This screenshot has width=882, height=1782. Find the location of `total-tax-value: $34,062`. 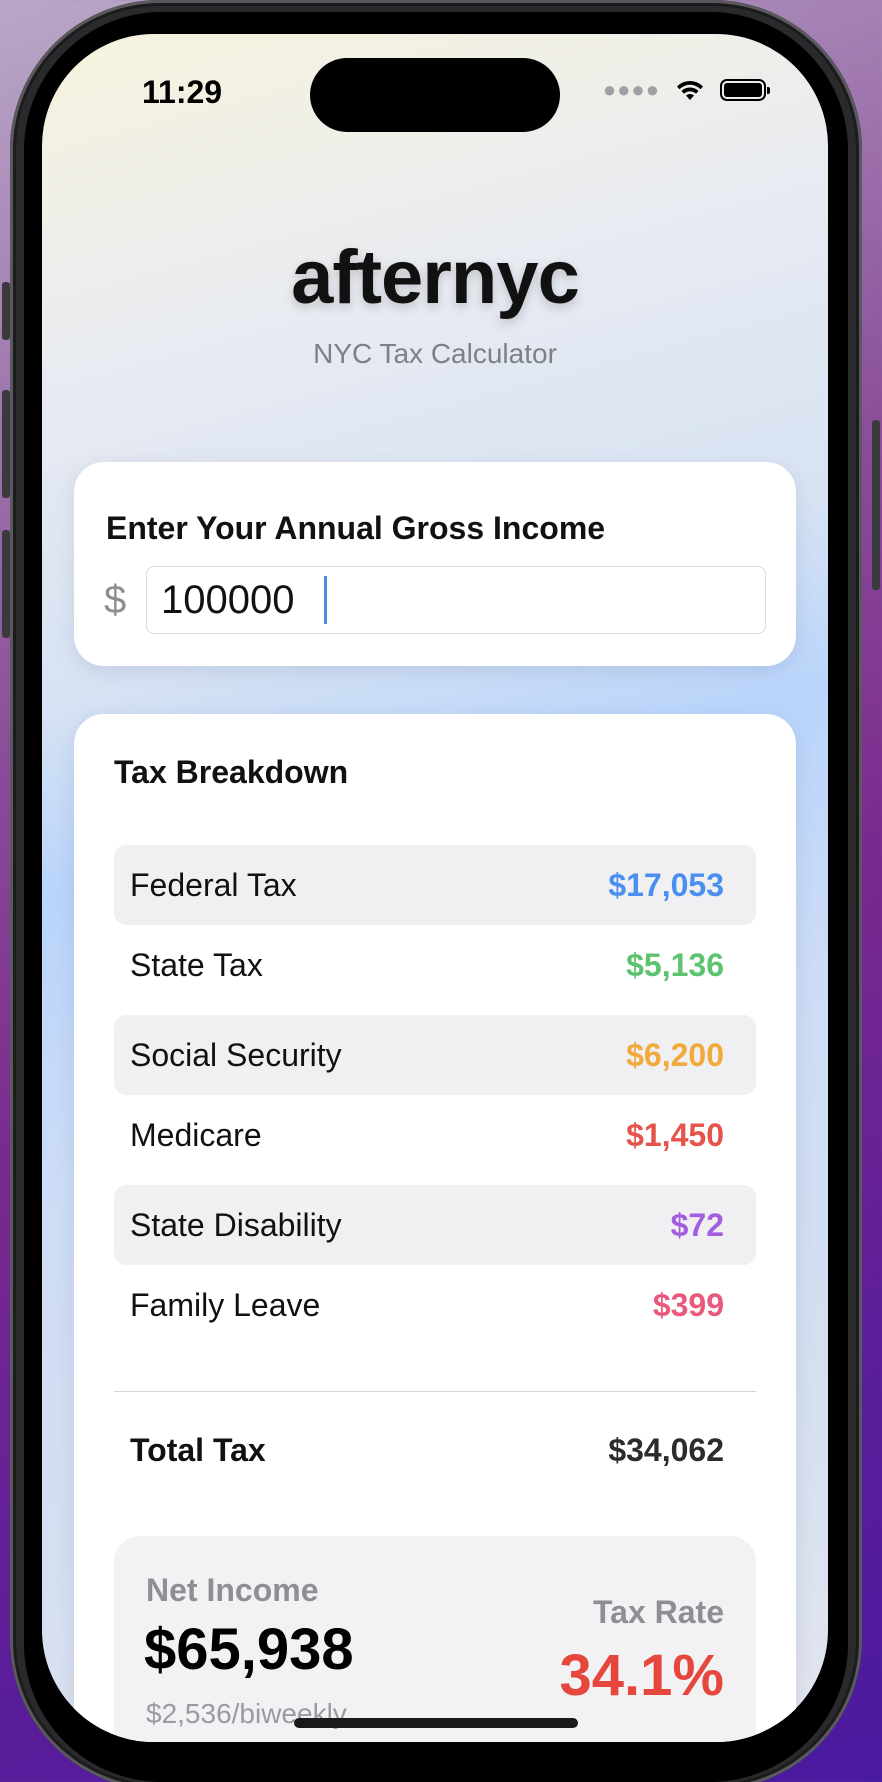

total-tax-value: $34,062 is located at coordinates (666, 1450).